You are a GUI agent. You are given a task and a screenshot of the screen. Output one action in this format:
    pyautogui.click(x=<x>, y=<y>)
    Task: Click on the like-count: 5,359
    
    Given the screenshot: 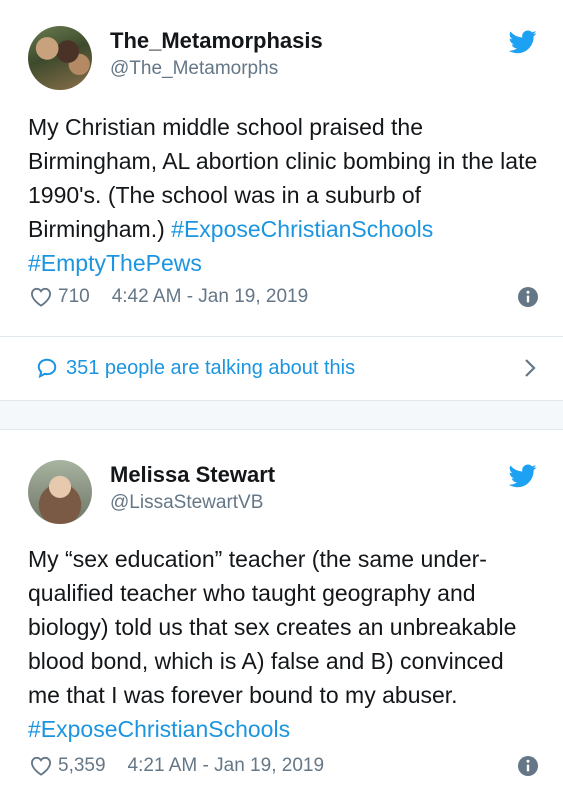 What is the action you would take?
    pyautogui.click(x=82, y=765)
    